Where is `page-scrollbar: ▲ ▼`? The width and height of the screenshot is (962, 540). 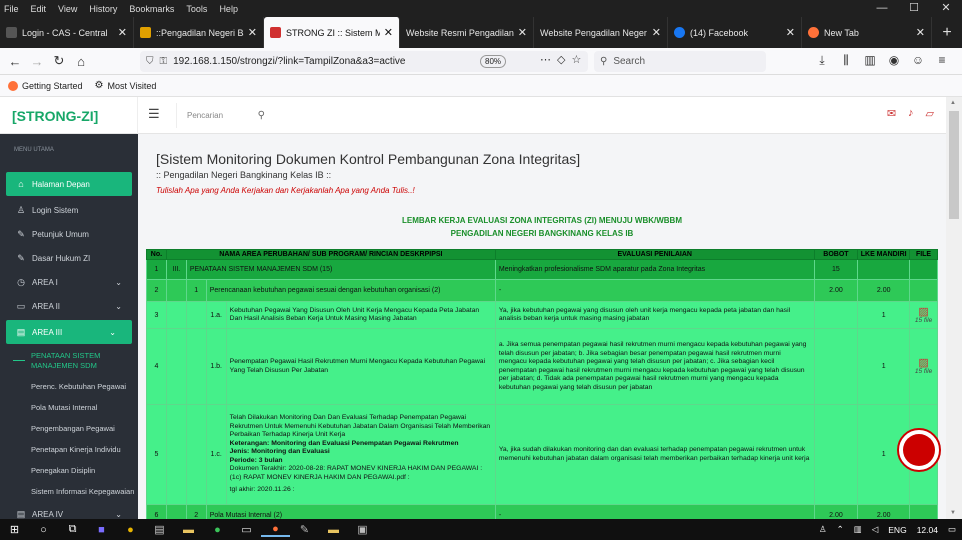 page-scrollbar: ▲ ▼ is located at coordinates (954, 308).